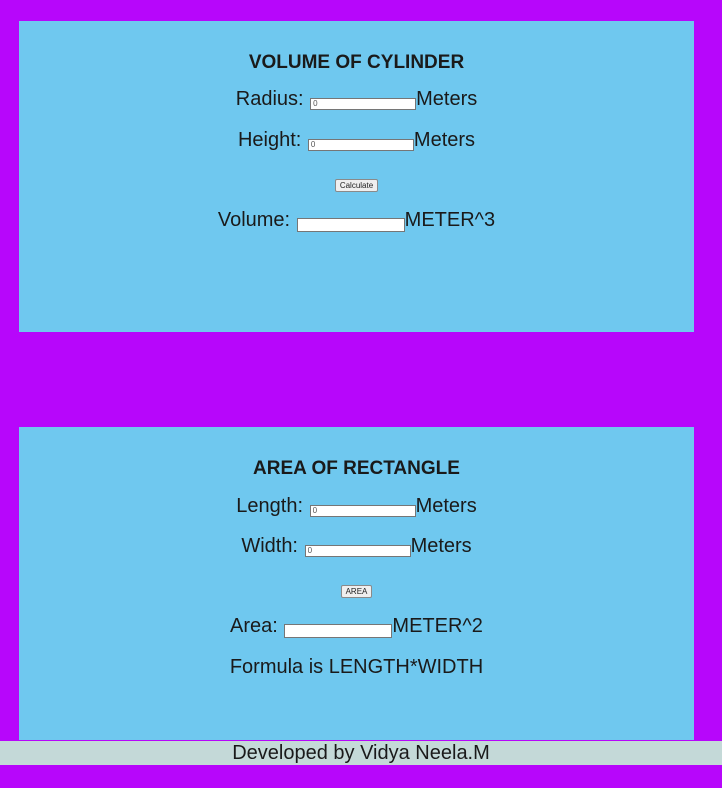 This screenshot has height=788, width=722. Describe the element at coordinates (360, 144) in the screenshot. I see `height-input` at that location.